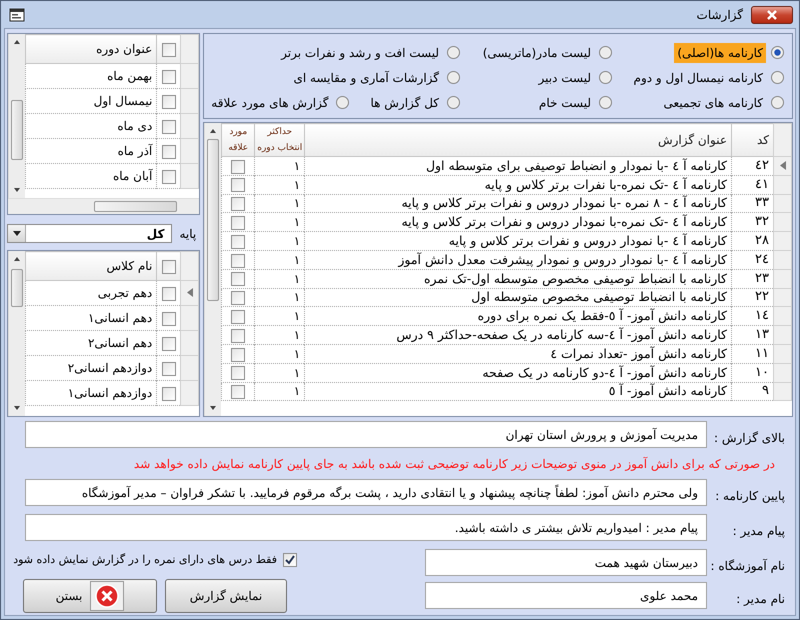  I want to click on report-type-radio: کل گزارش ها, so click(413, 102).